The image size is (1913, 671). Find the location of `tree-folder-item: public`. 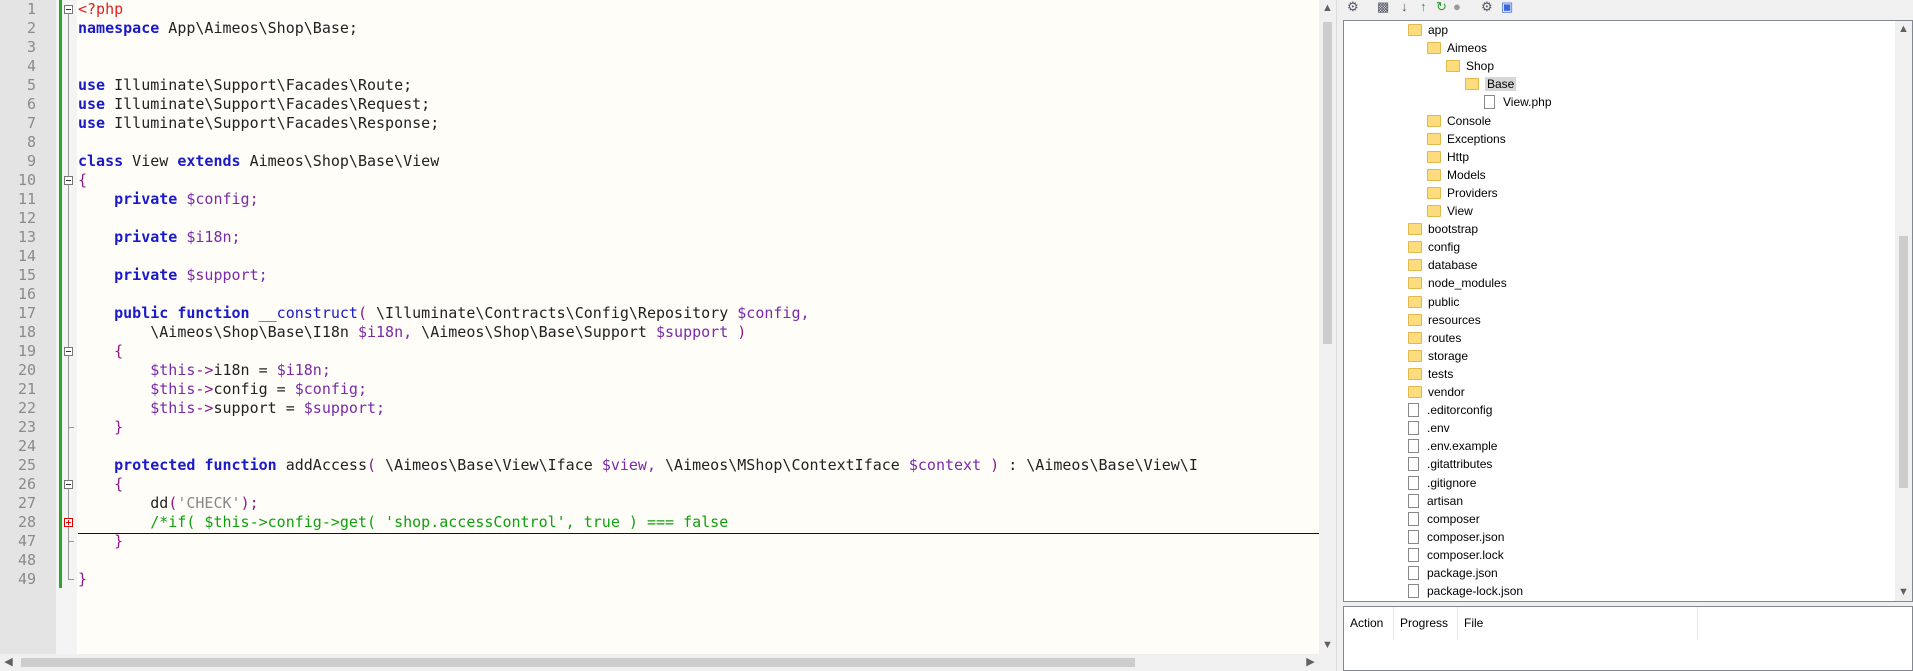

tree-folder-item: public is located at coordinates (1433, 302).